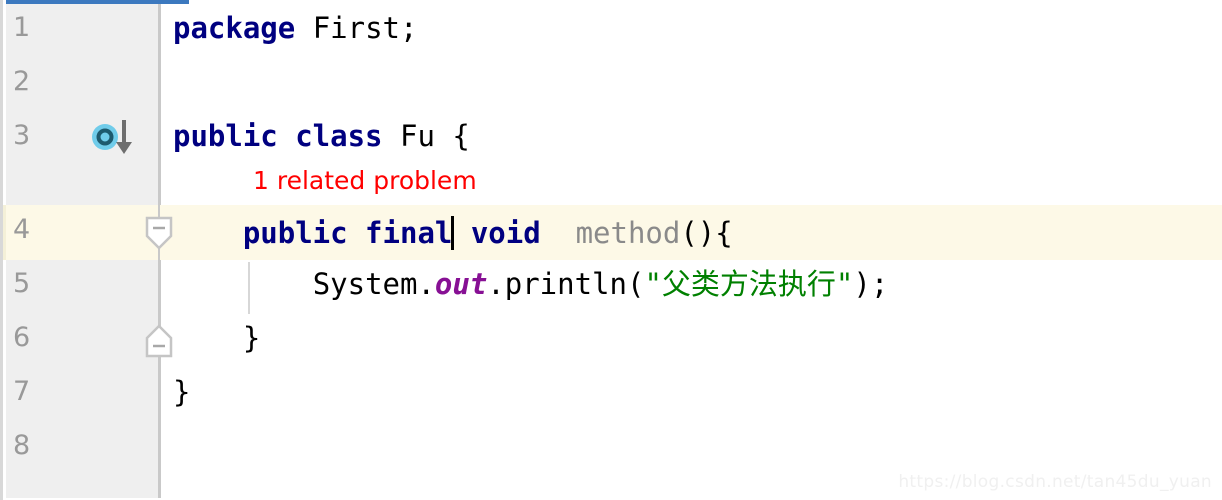 The image size is (1222, 500). What do you see at coordinates (22, 27) in the screenshot?
I see `line-number-1: 1` at bounding box center [22, 27].